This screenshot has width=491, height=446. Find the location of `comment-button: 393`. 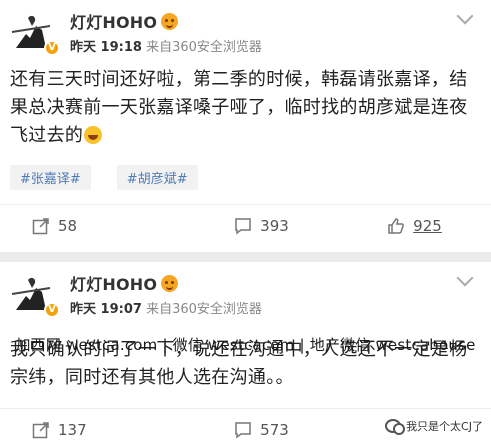

comment-button: 393 is located at coordinates (261, 226).